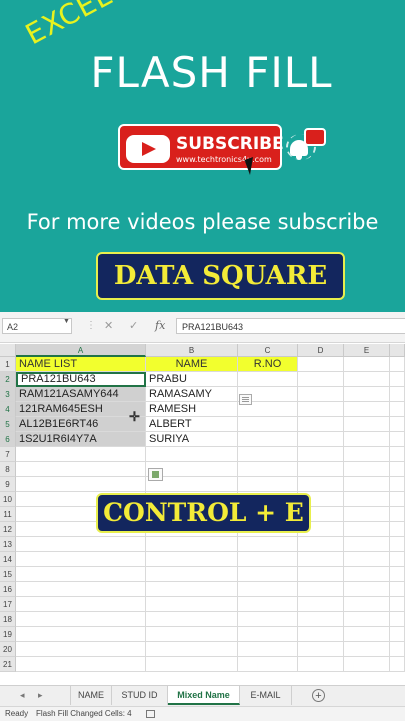 The image size is (405, 721). Describe the element at coordinates (108, 325) in the screenshot. I see `cancel-icon: ✕` at that location.